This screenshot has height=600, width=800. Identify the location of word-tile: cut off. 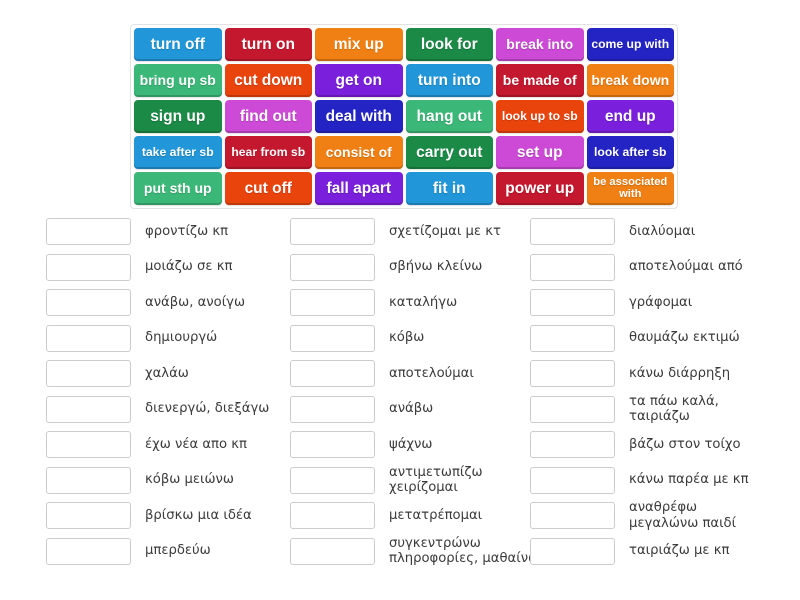
(268, 188).